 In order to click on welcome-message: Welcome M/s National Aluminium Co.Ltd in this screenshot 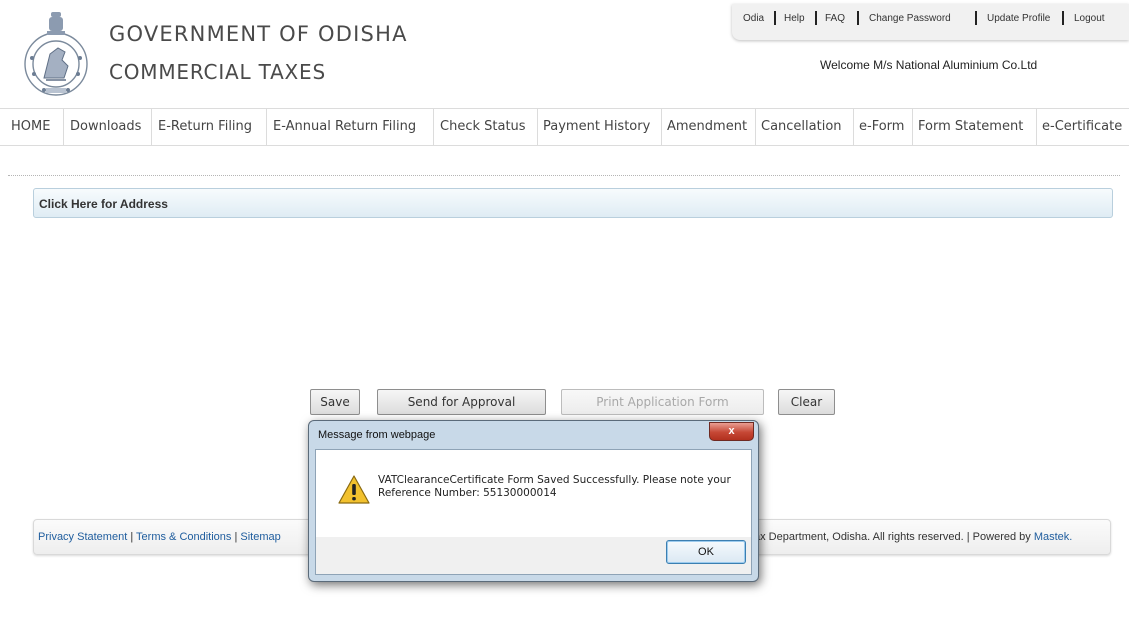, I will do `click(929, 65)`.